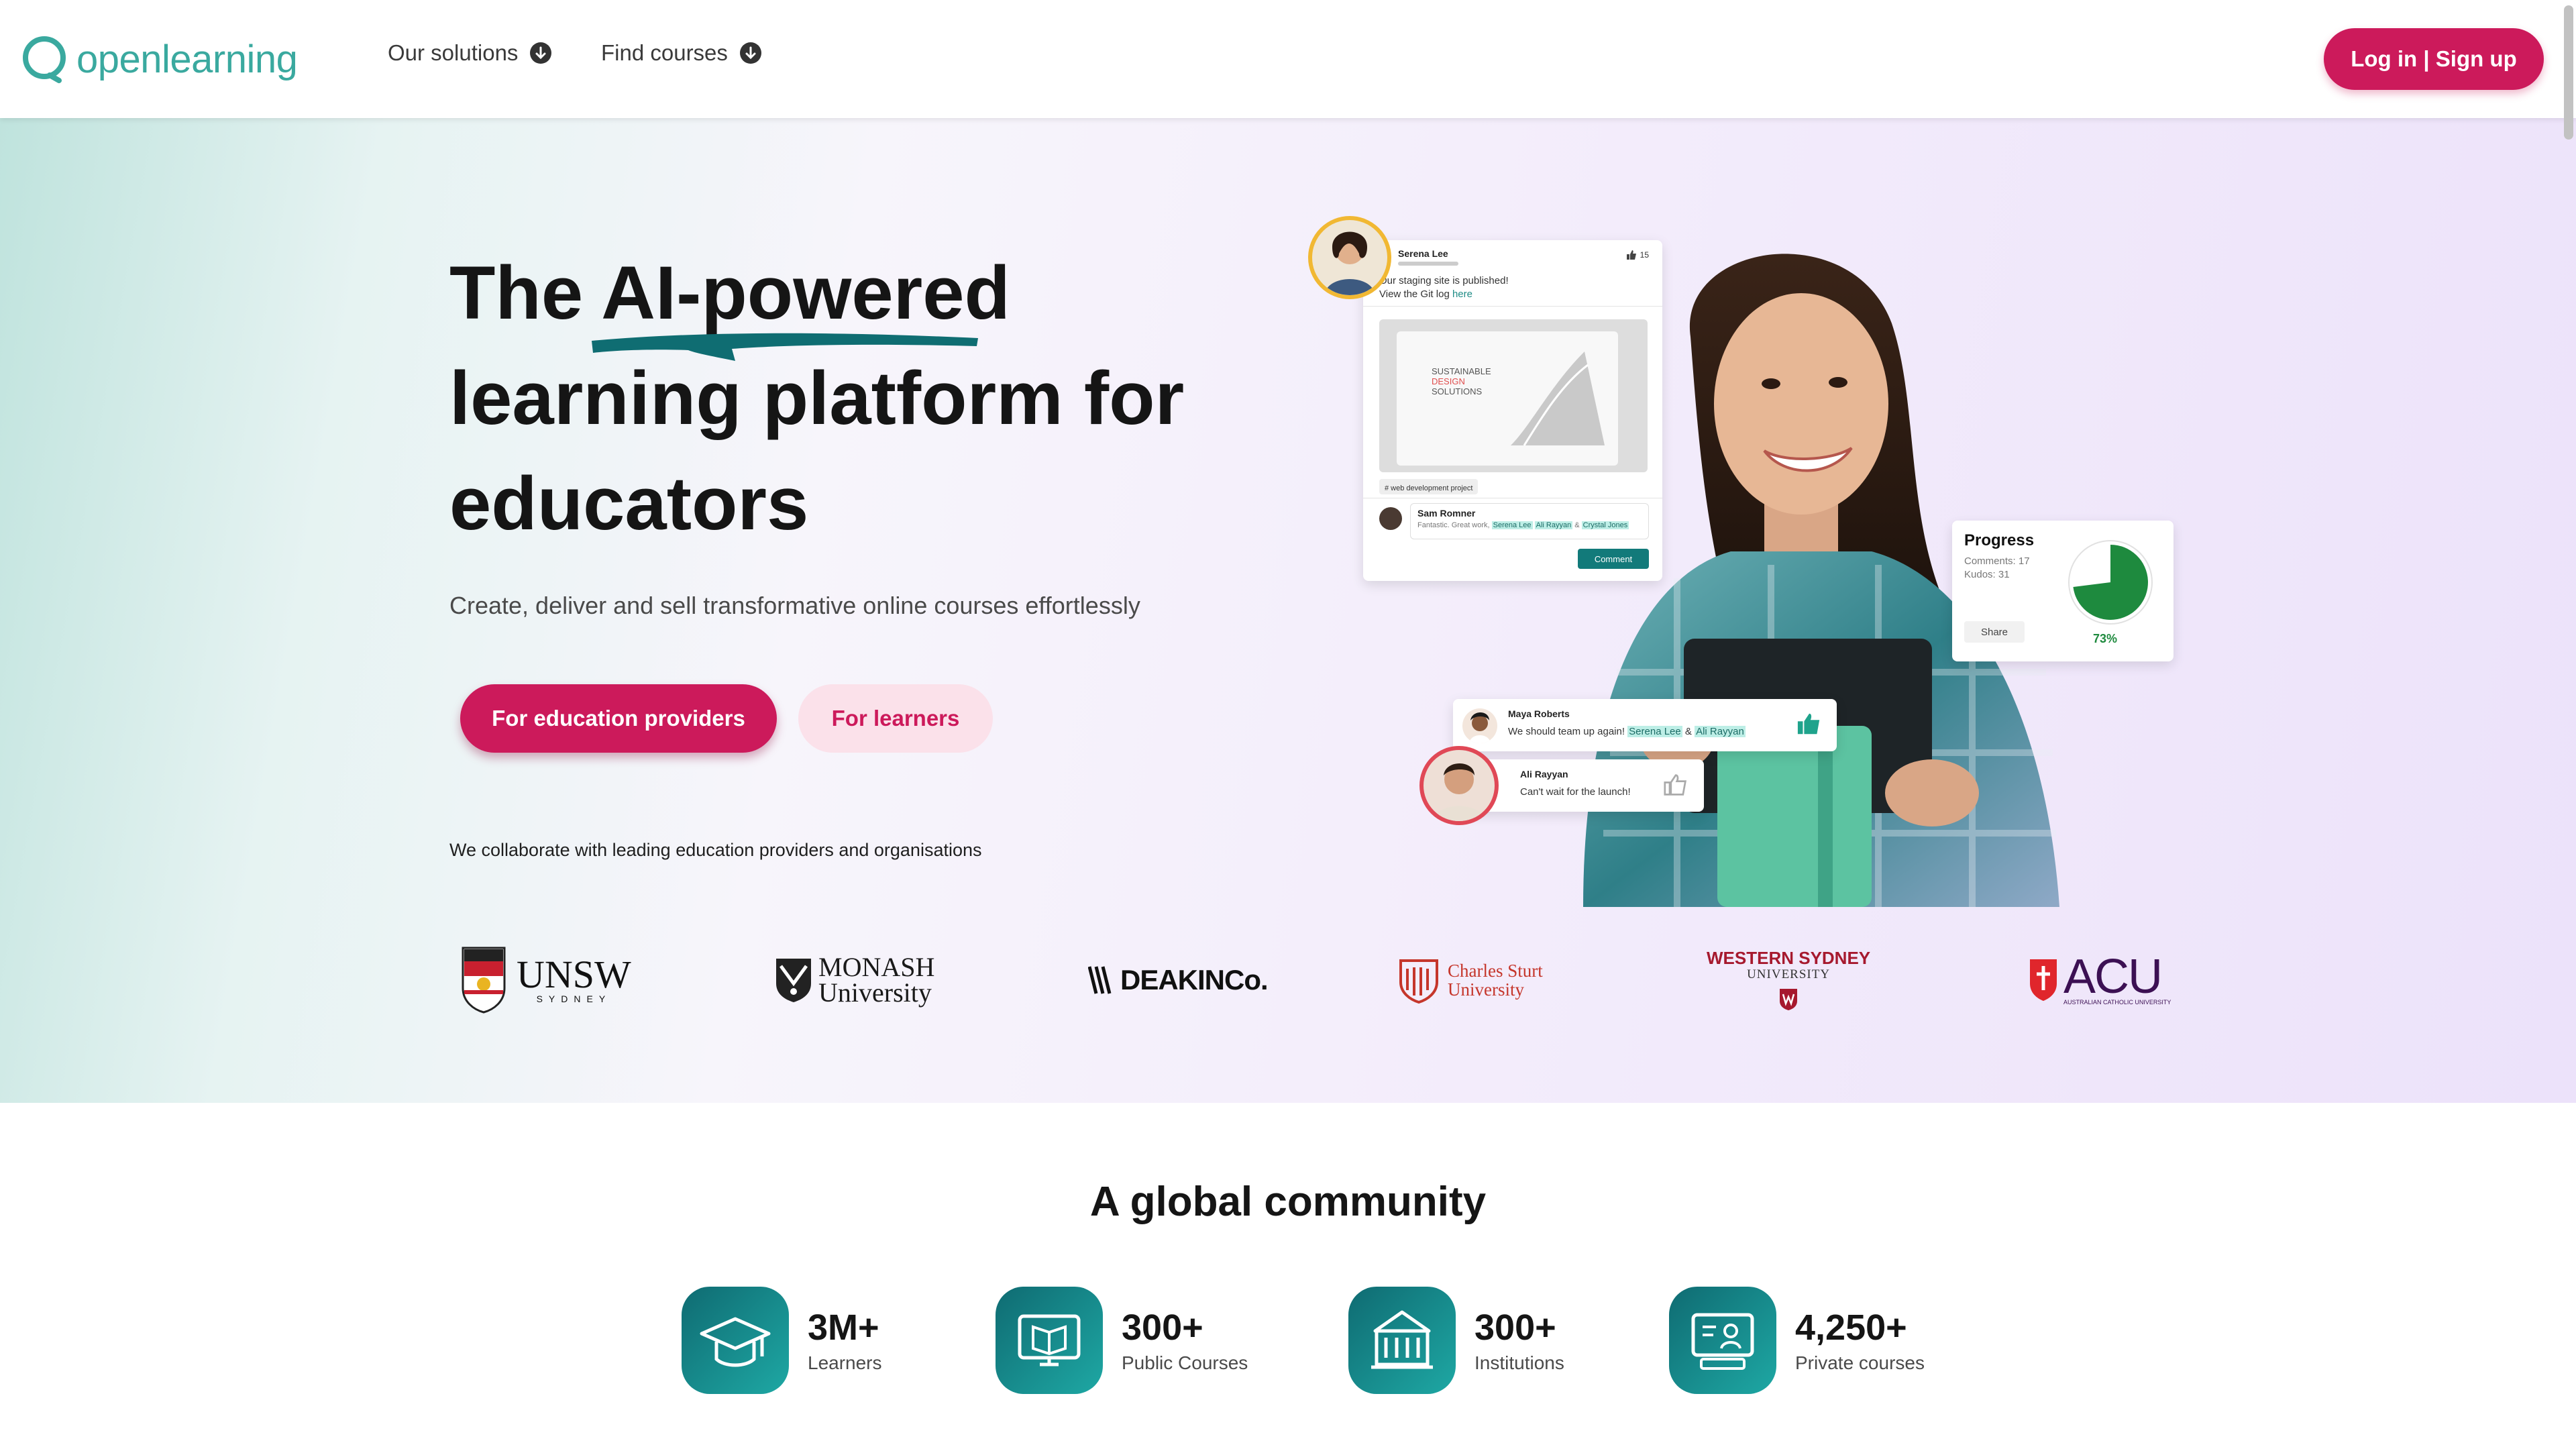 This screenshot has width=2576, height=1449. What do you see at coordinates (1457, 391) in the screenshot?
I see `preview-line3: SOLUTIONS` at bounding box center [1457, 391].